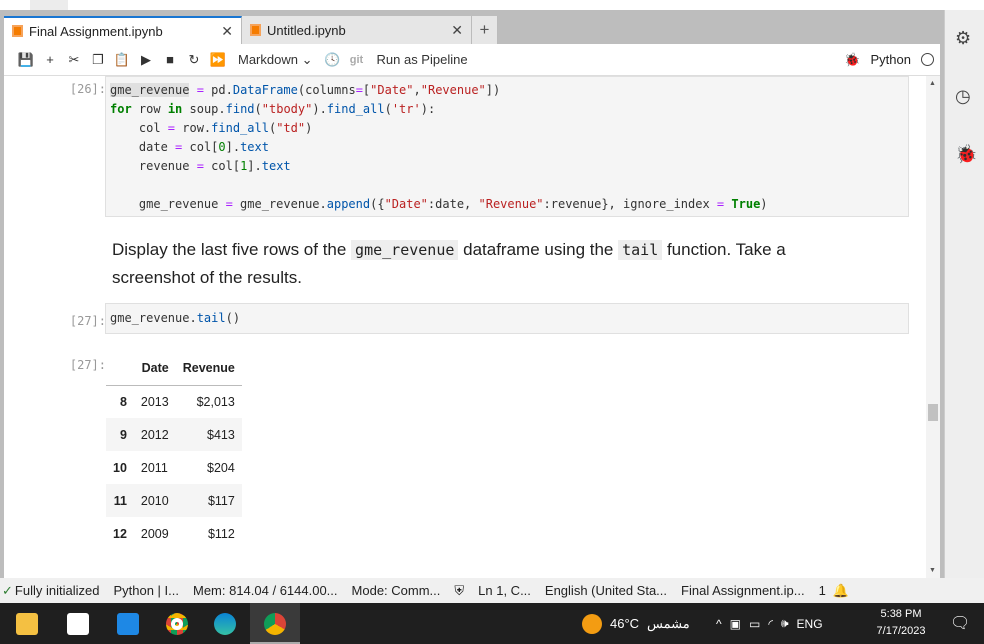 This screenshot has height=644, width=984. Describe the element at coordinates (221, 434) in the screenshot. I see `cell-rev: $413` at that location.